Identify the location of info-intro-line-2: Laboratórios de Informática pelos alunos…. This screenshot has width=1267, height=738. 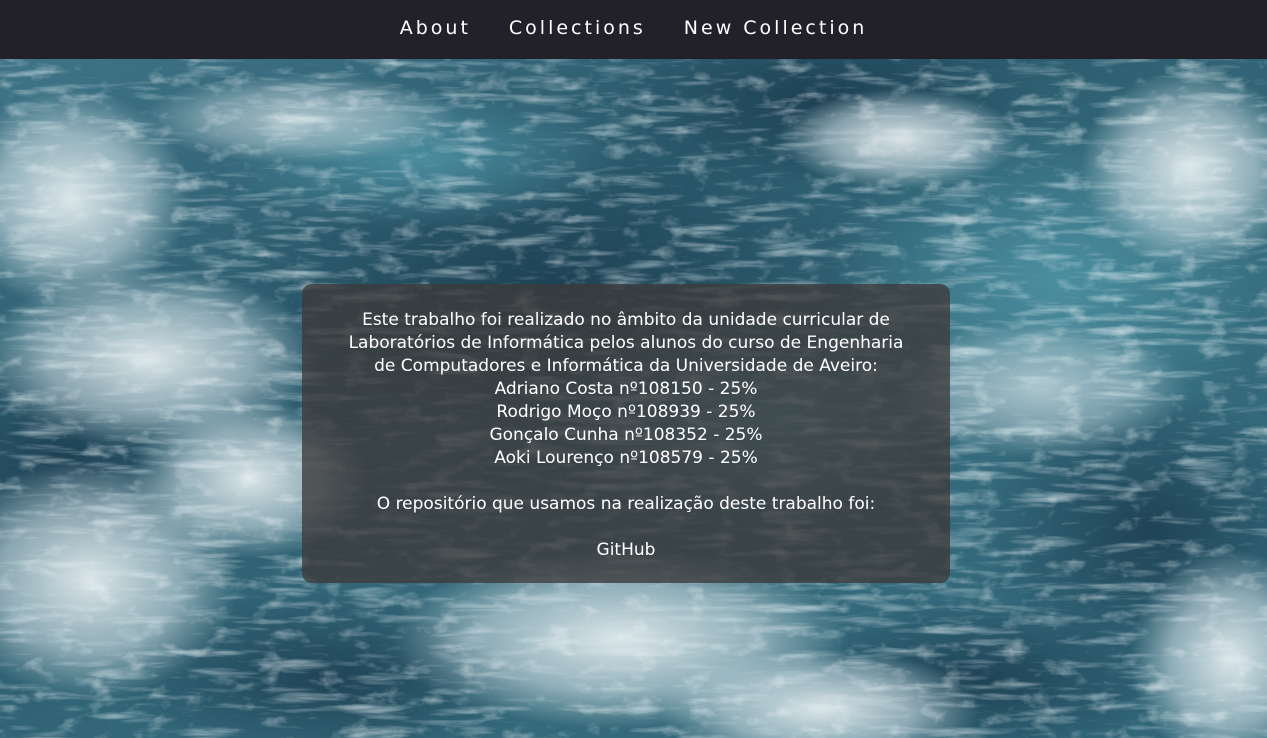
(626, 343).